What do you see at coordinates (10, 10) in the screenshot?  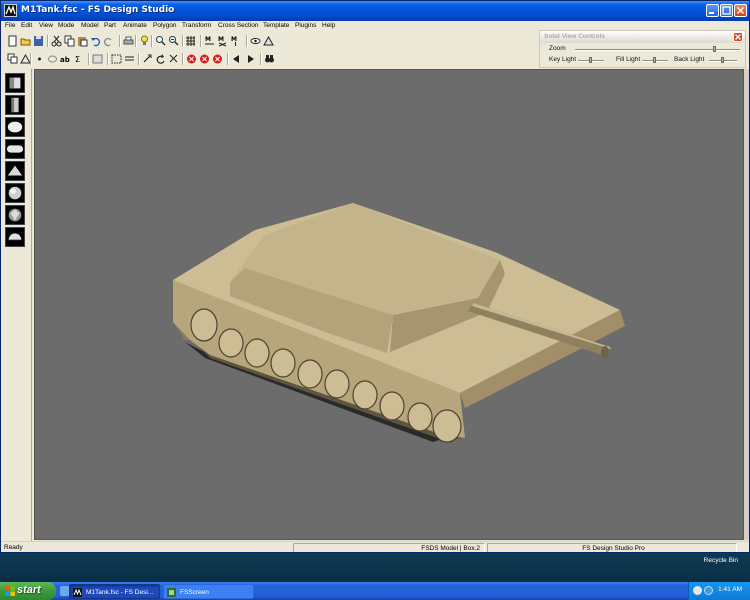 I see `app-logo-icon` at bounding box center [10, 10].